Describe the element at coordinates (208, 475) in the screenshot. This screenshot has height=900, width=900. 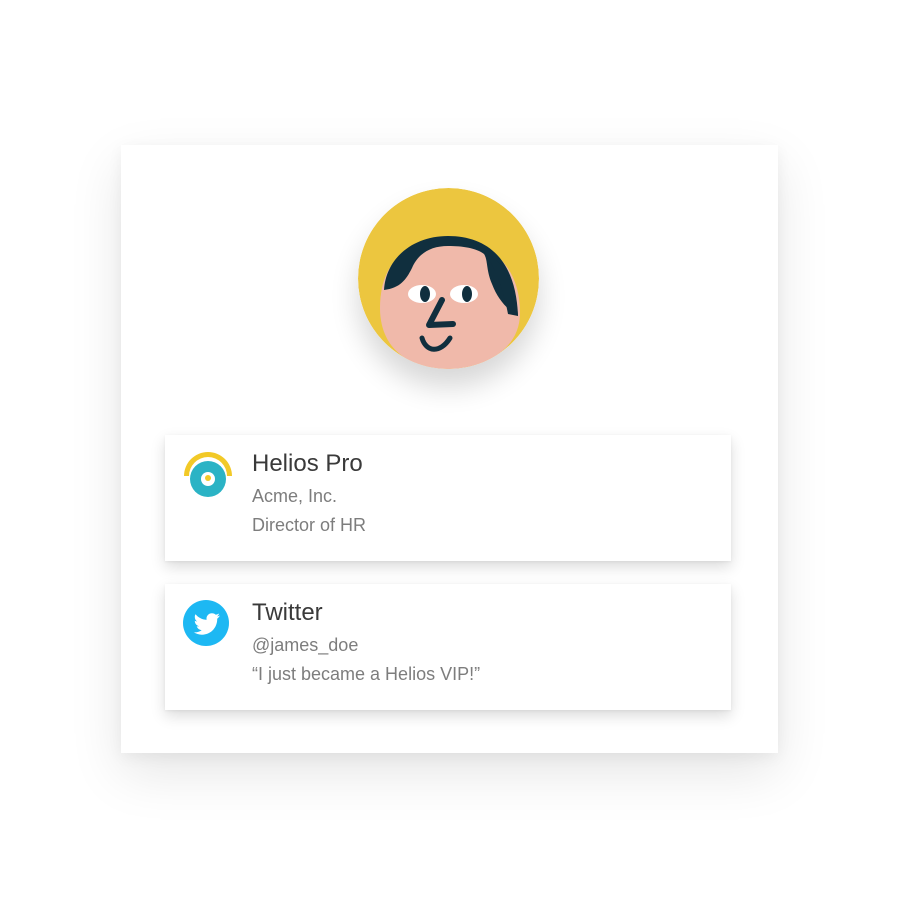
I see `helios-logo-icon` at that location.